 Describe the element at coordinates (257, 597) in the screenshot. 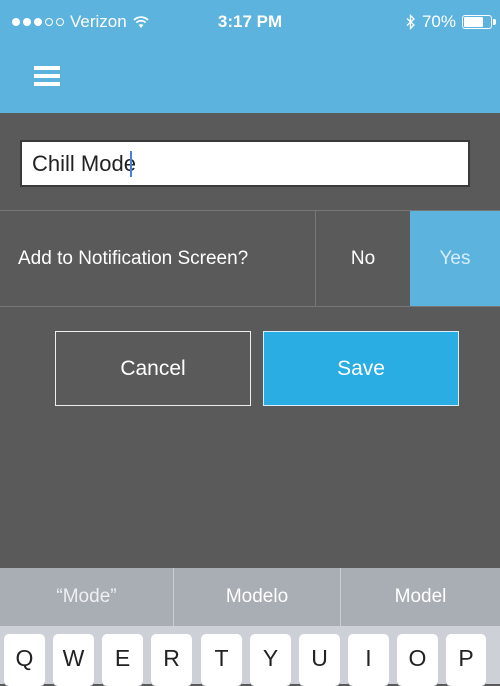

I see `suggestion-item: Modelo` at that location.